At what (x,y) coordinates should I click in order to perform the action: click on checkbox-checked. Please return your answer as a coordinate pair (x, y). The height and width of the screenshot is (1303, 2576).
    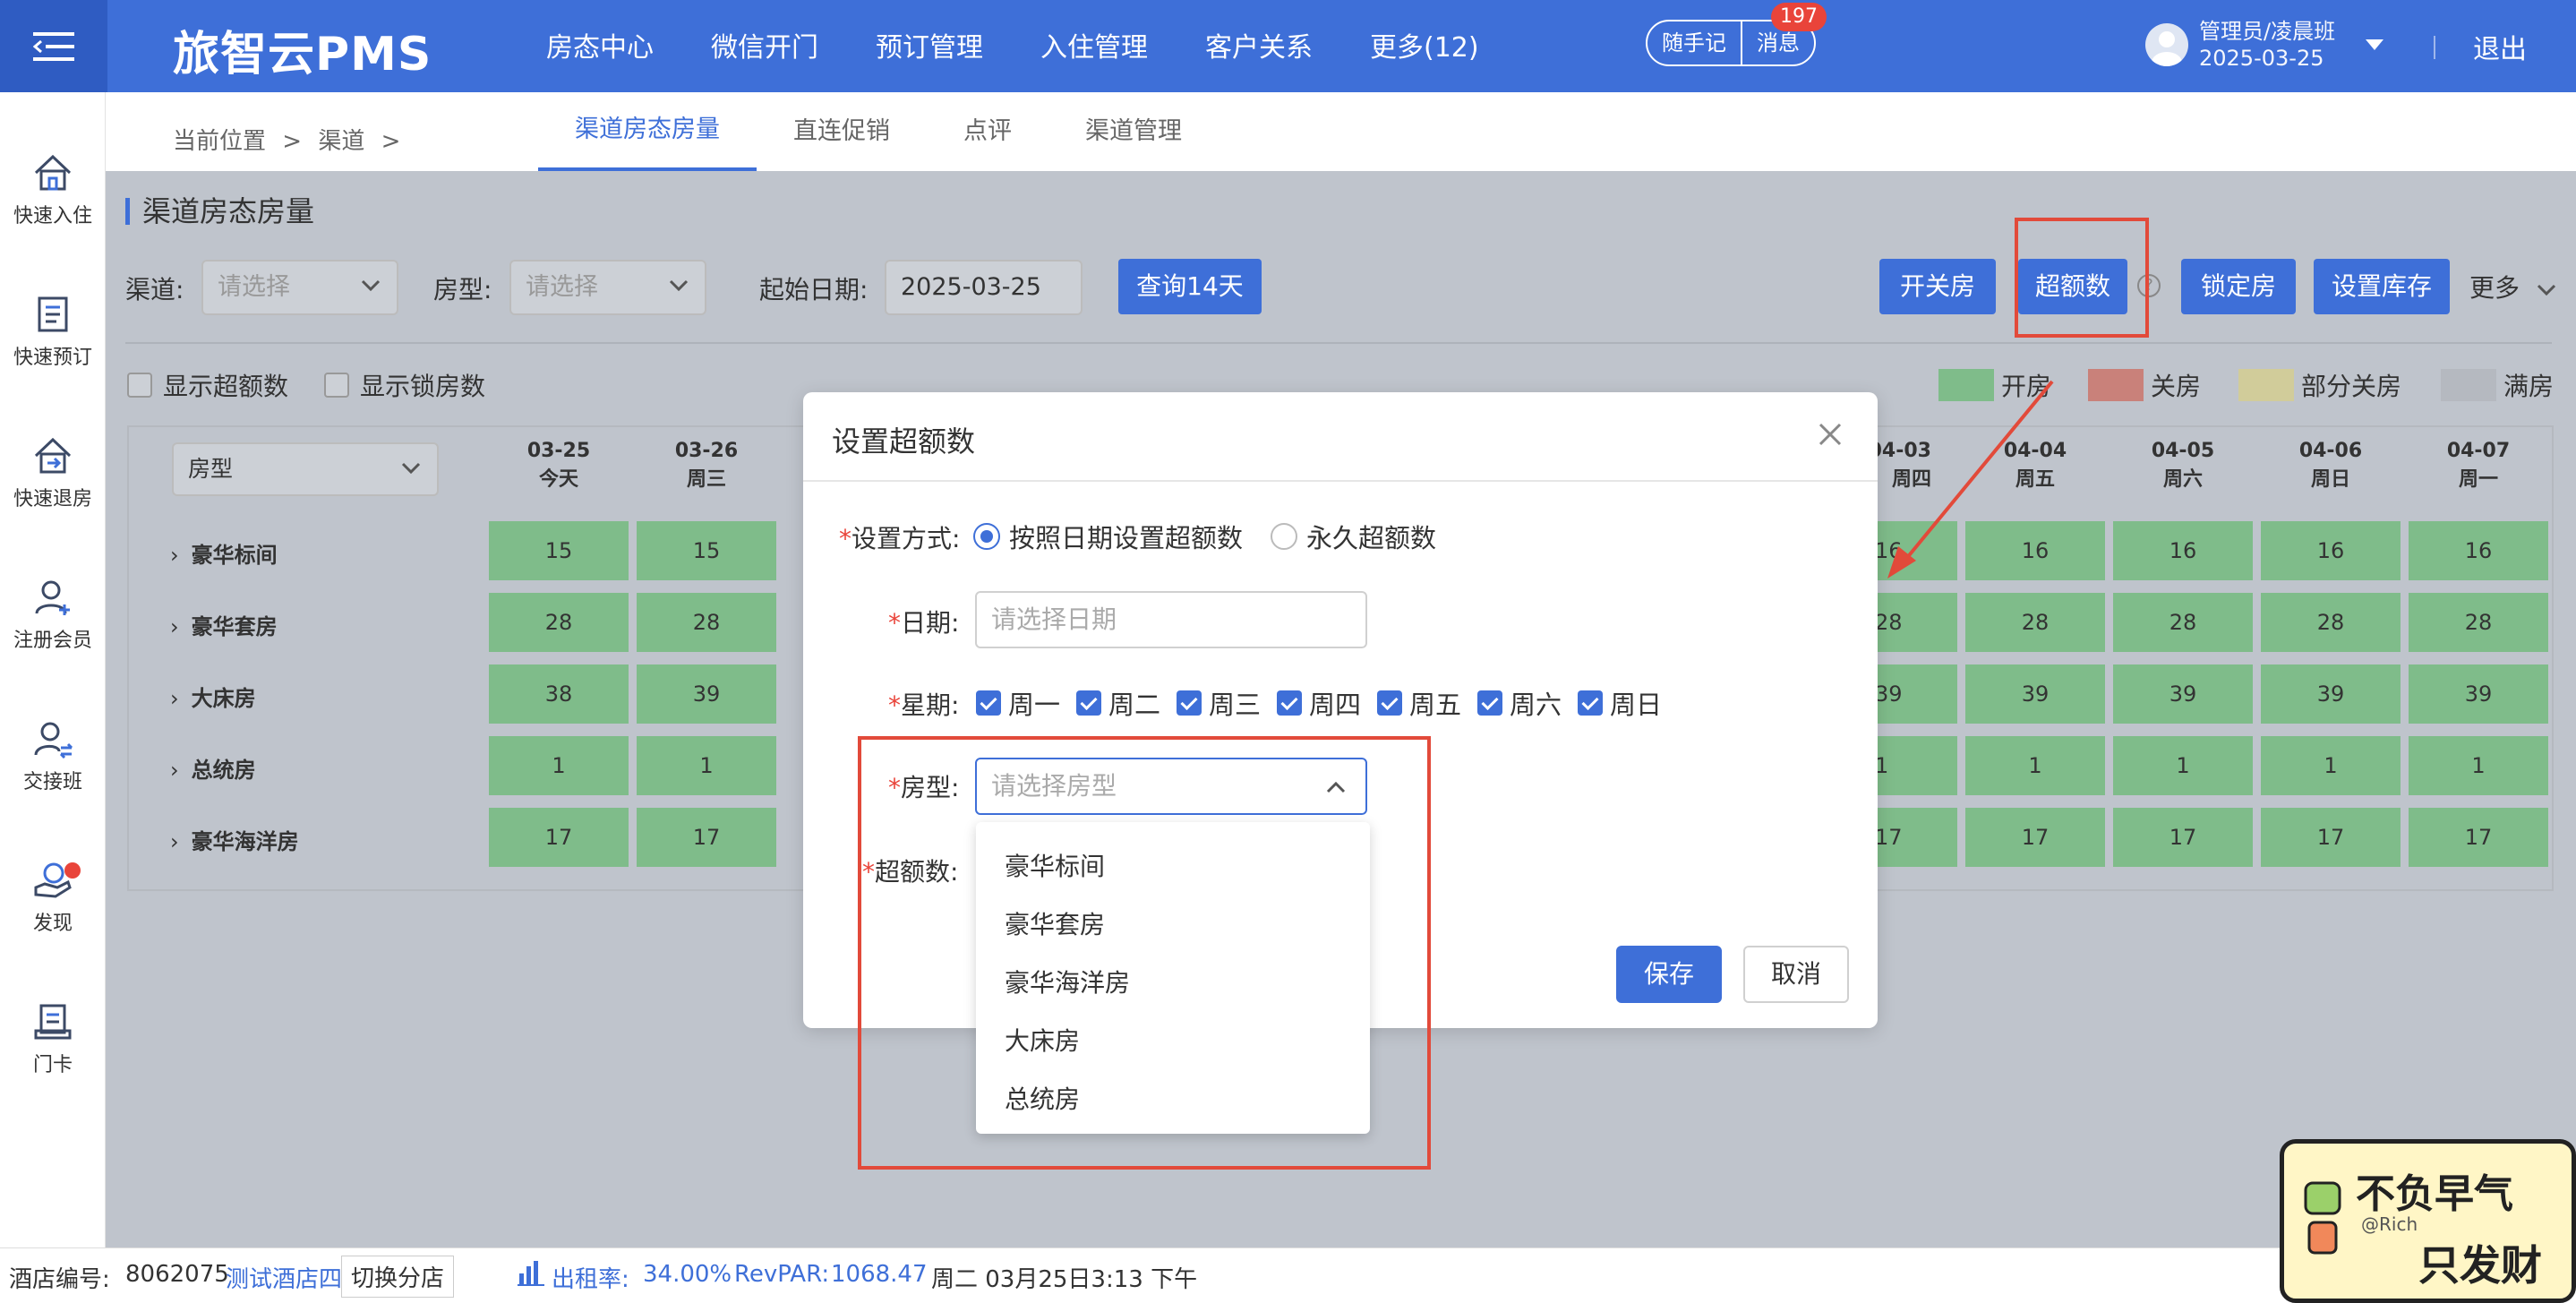
    Looking at the image, I should click on (1189, 703).